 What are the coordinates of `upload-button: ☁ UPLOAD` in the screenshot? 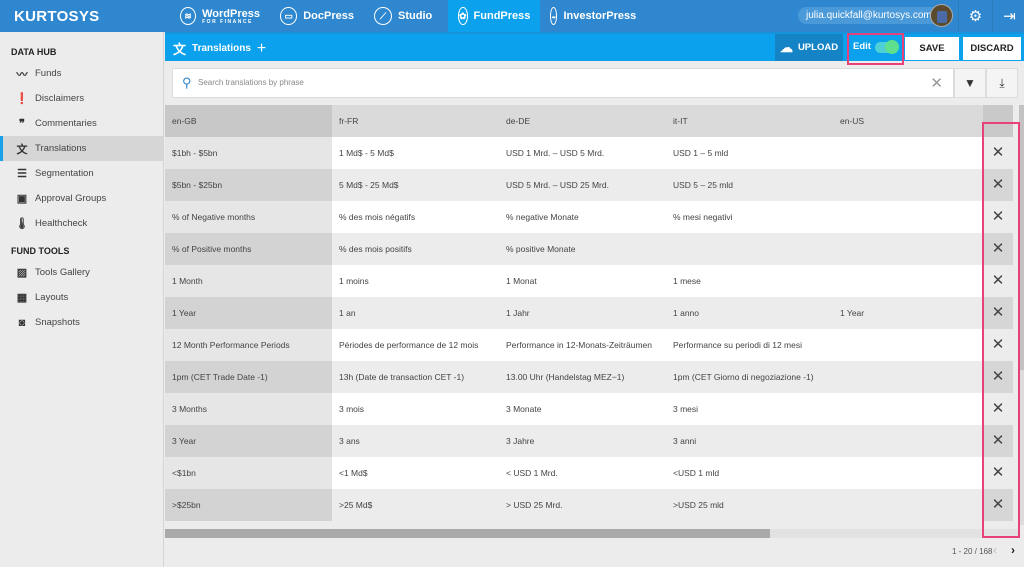 It's located at (809, 47).